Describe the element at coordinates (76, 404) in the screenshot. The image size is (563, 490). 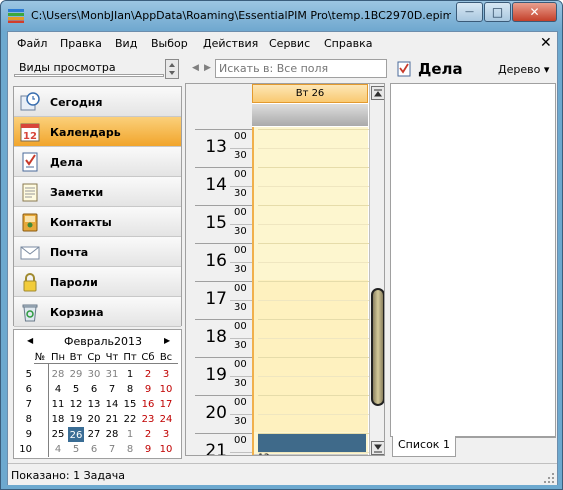
I see `calendar-day: 12` at that location.